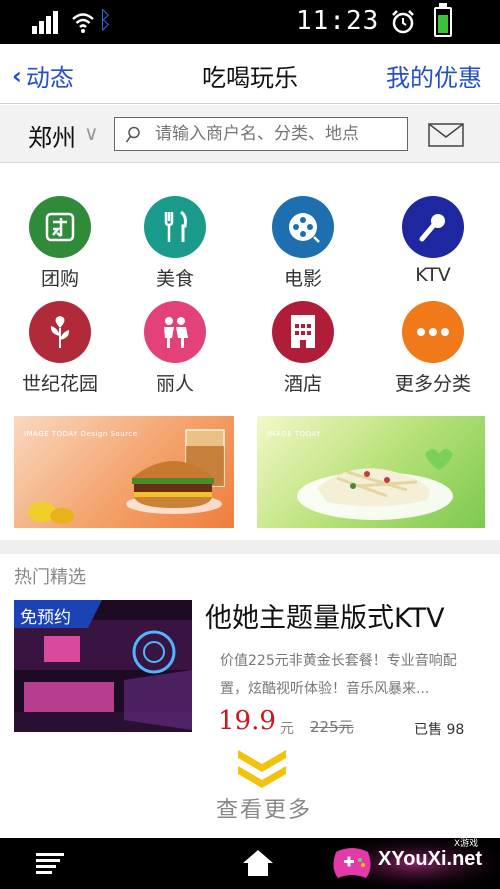  What do you see at coordinates (50, 864) in the screenshot?
I see `menu-icon` at bounding box center [50, 864].